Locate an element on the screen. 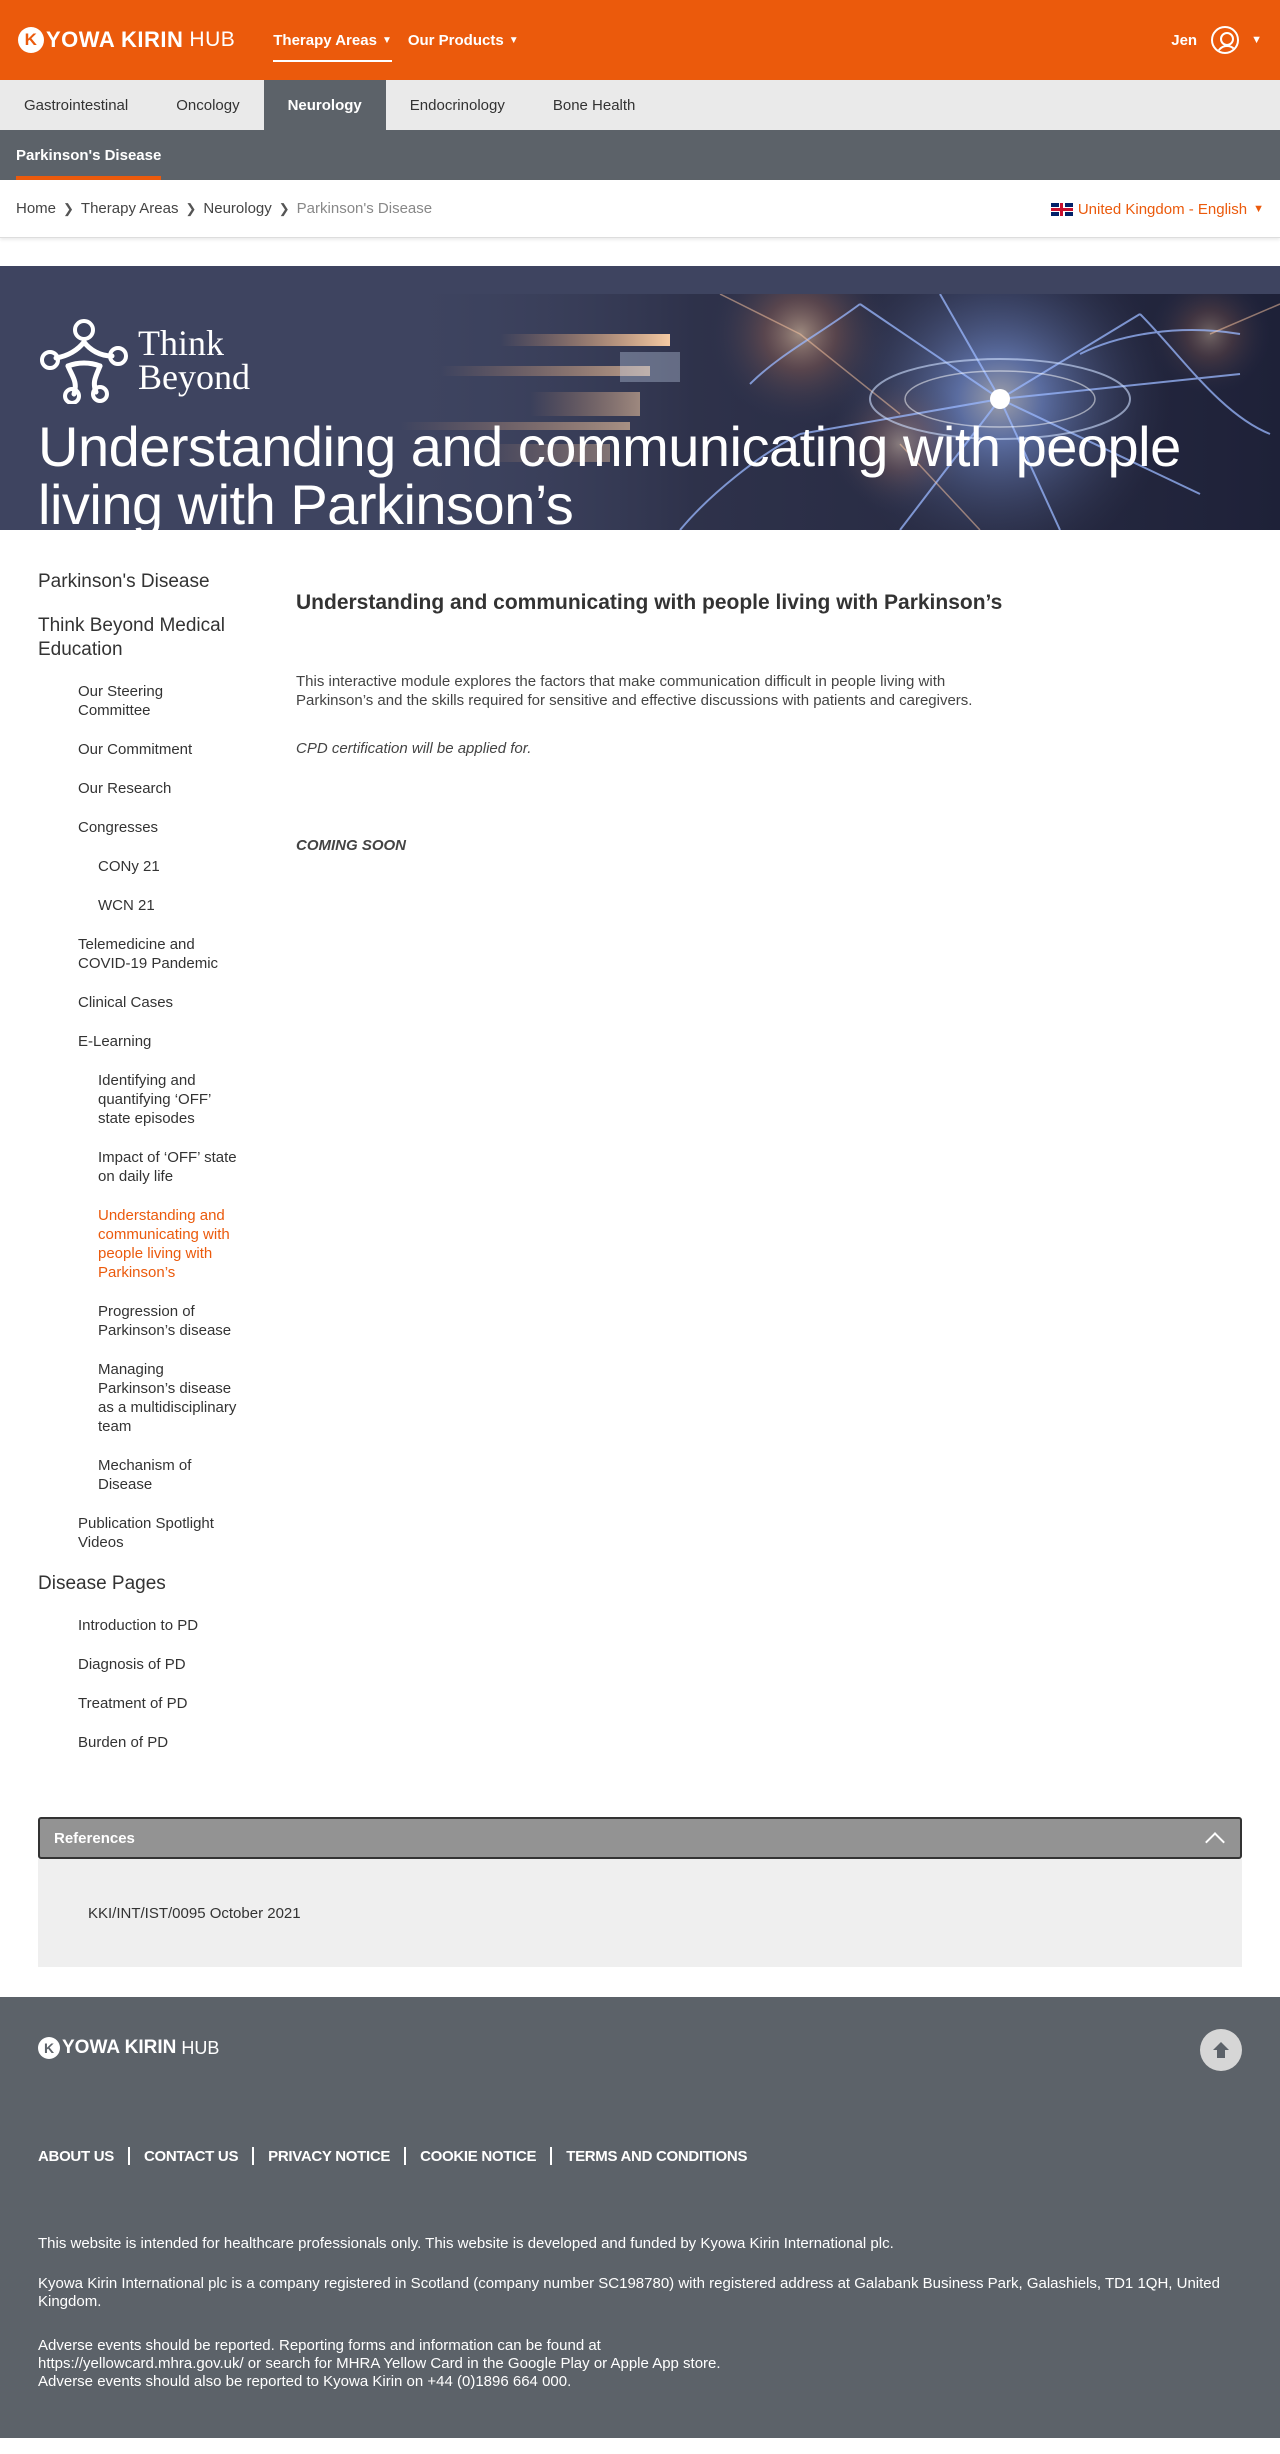  sidebar-steering-committee: Our Steering Committee is located at coordinates (153, 701).